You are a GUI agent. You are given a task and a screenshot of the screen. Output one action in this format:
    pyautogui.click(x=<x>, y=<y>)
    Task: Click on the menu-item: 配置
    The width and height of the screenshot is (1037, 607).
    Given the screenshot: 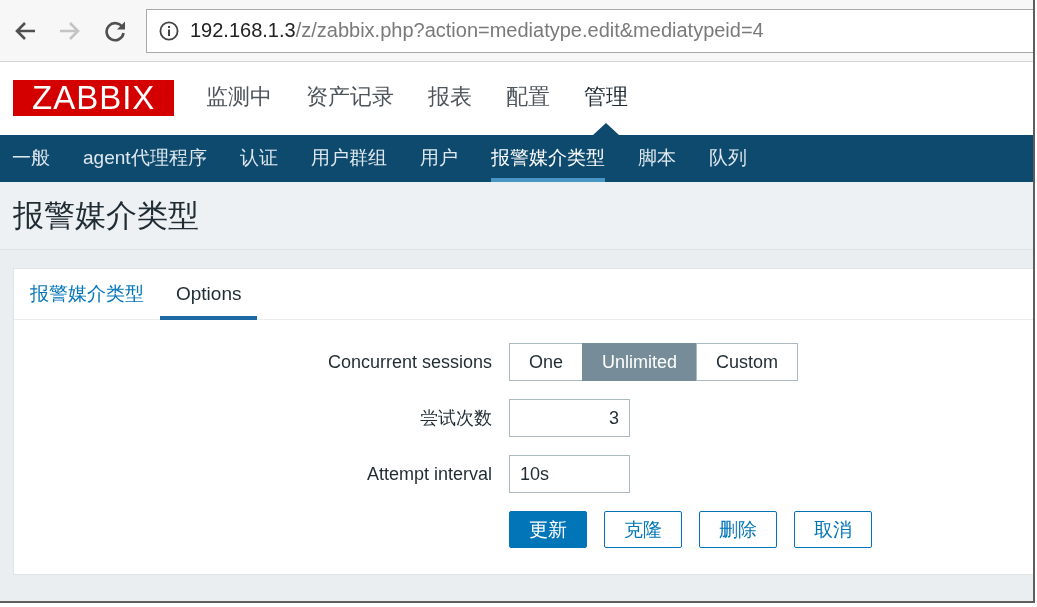 What is the action you would take?
    pyautogui.click(x=528, y=98)
    